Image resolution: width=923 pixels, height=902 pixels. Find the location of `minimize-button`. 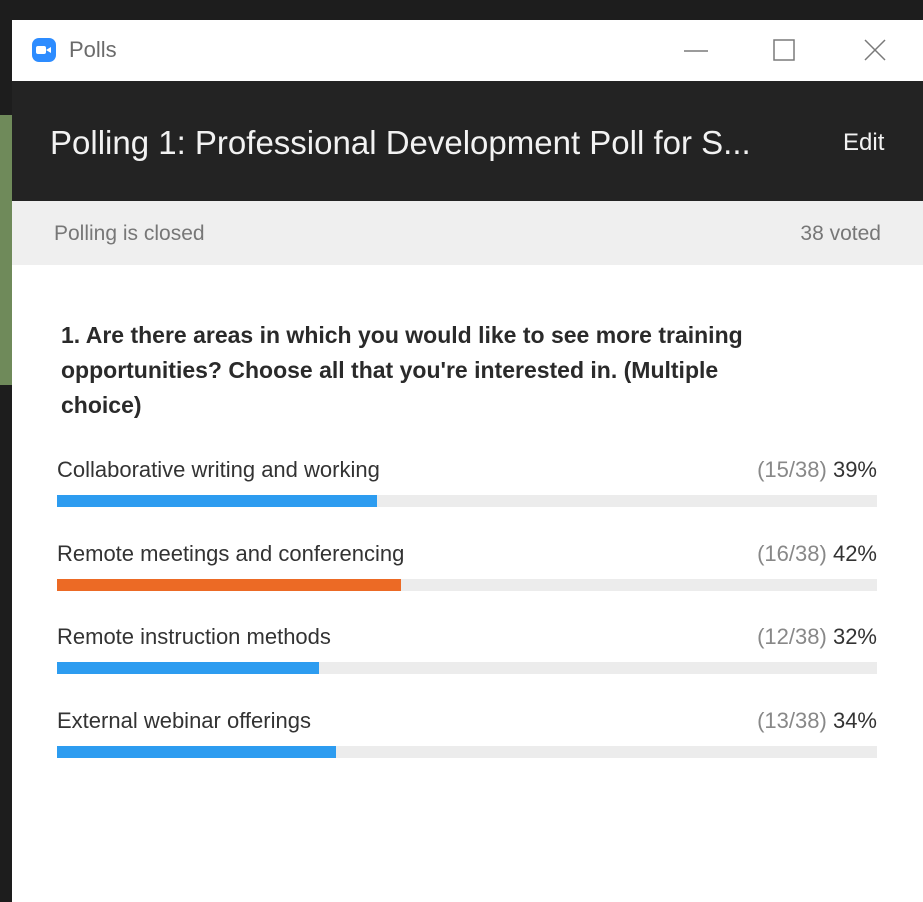

minimize-button is located at coordinates (696, 50).